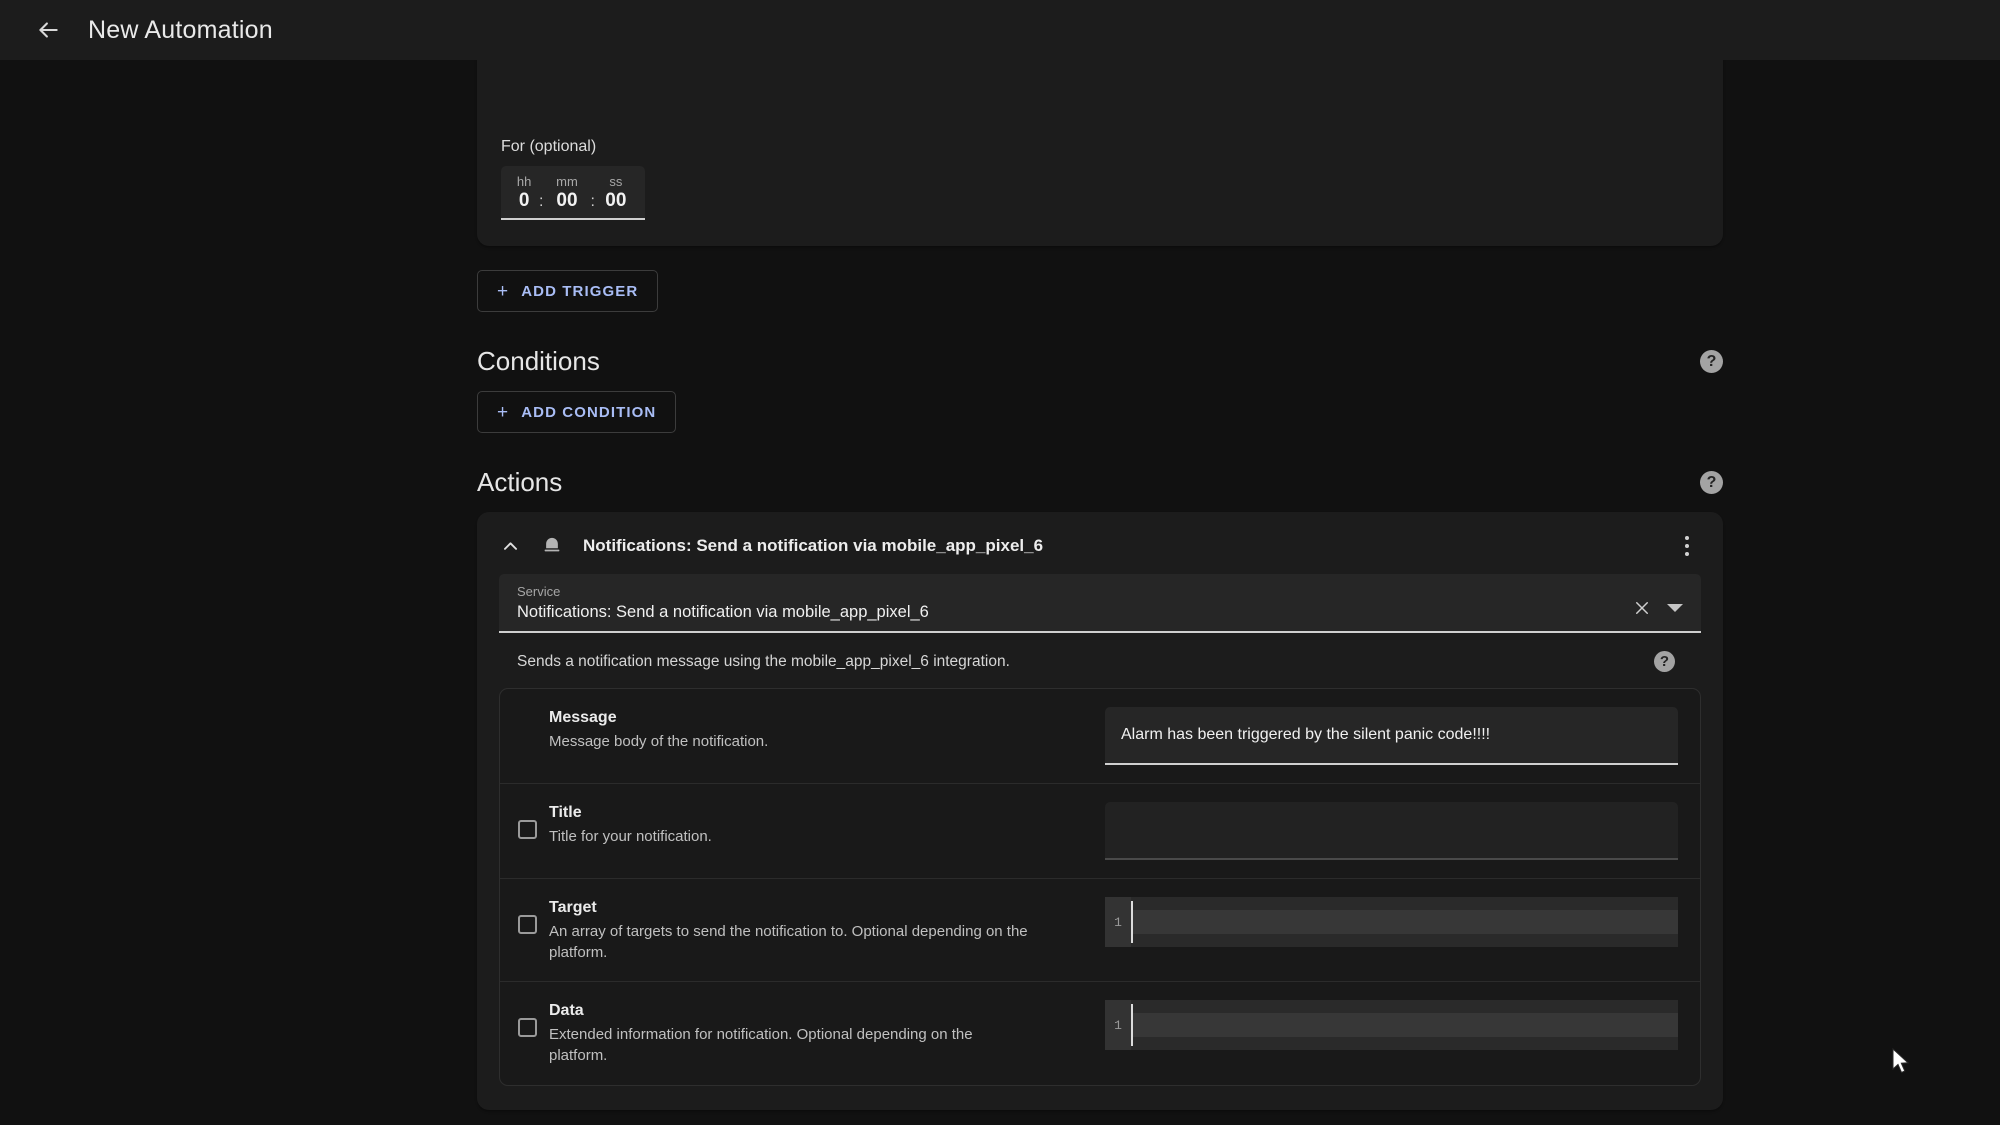 This screenshot has height=1125, width=2000. I want to click on app-header: New Automation, so click(1000, 30).